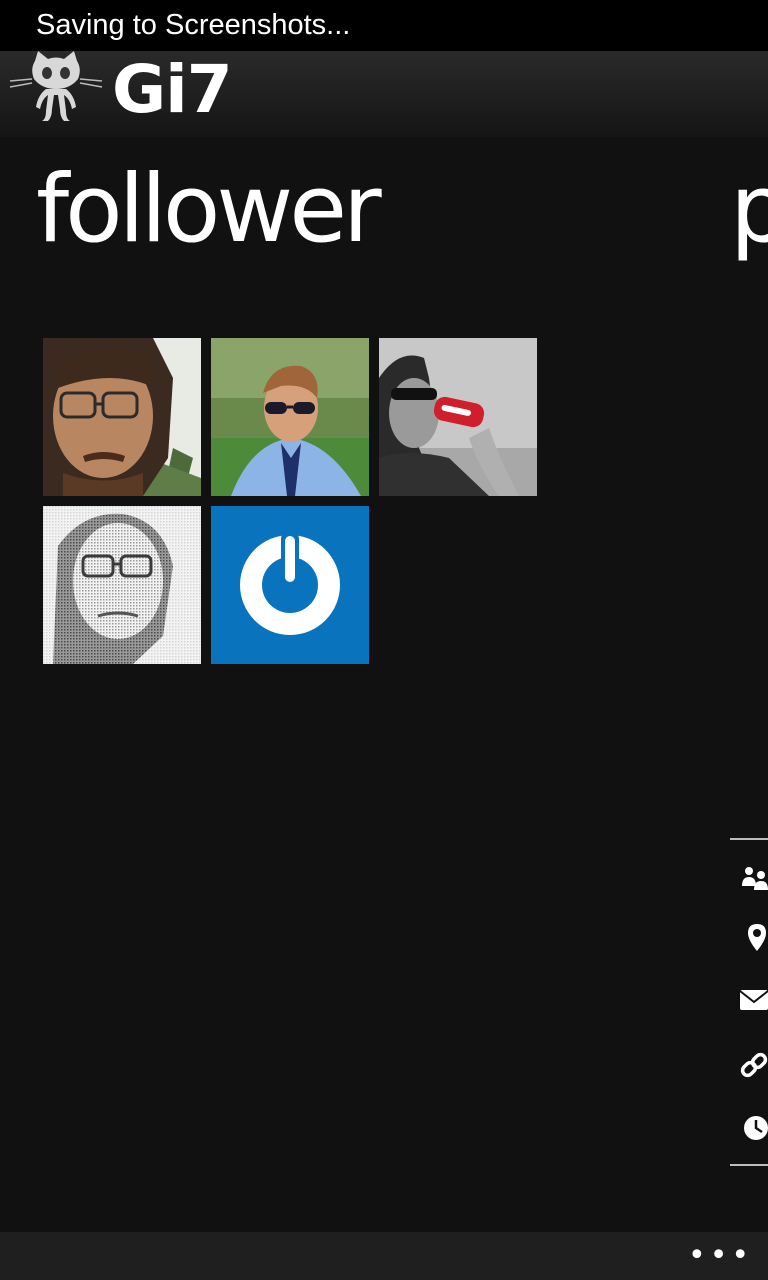 The width and height of the screenshot is (768, 1280). Describe the element at coordinates (754, 1065) in the screenshot. I see `link-icon` at that location.